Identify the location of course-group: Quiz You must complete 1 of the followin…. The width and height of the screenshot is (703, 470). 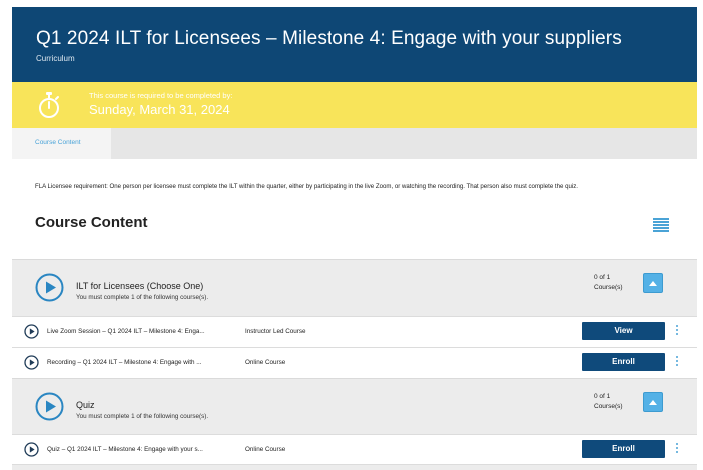
(354, 406).